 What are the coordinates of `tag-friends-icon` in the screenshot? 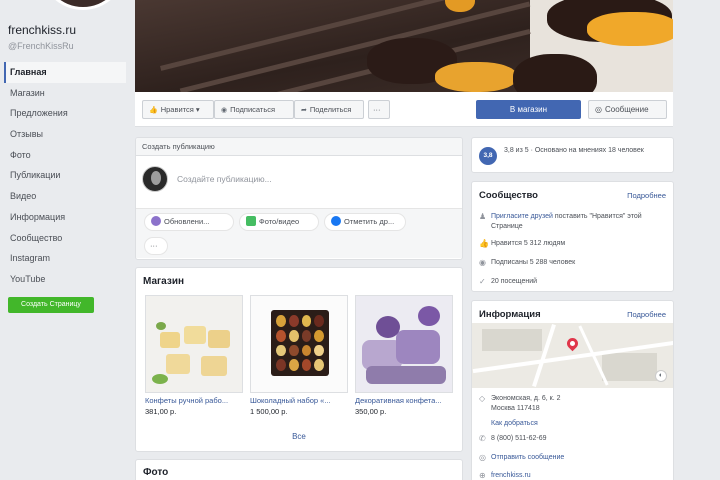 It's located at (336, 221).